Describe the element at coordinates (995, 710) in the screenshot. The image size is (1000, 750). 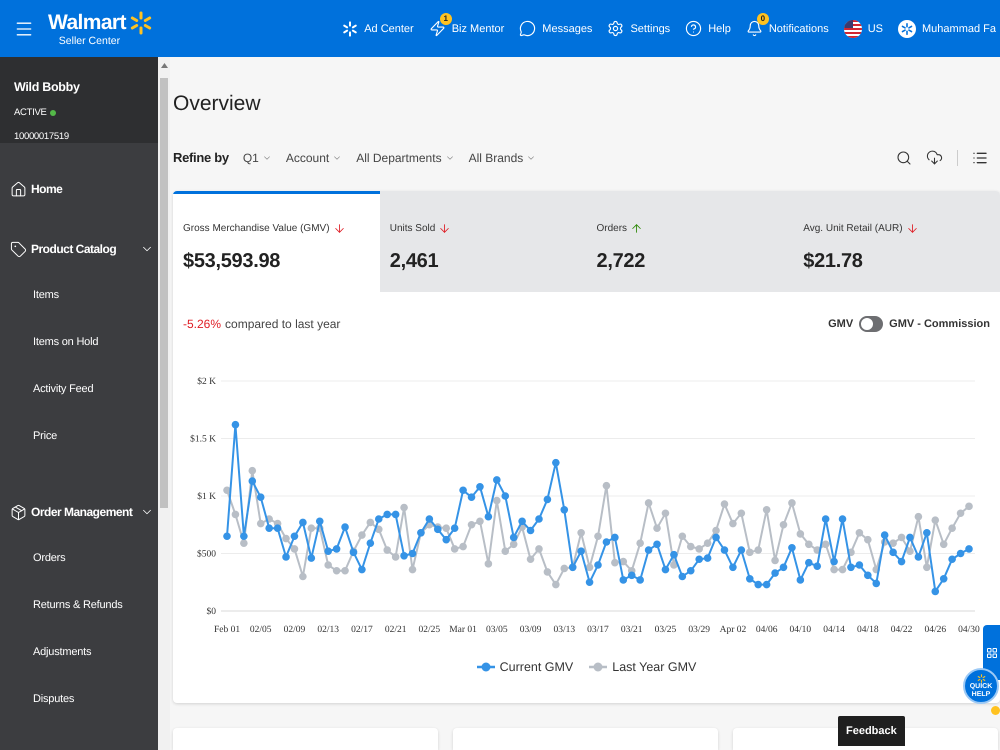
I see `dot-icon` at that location.